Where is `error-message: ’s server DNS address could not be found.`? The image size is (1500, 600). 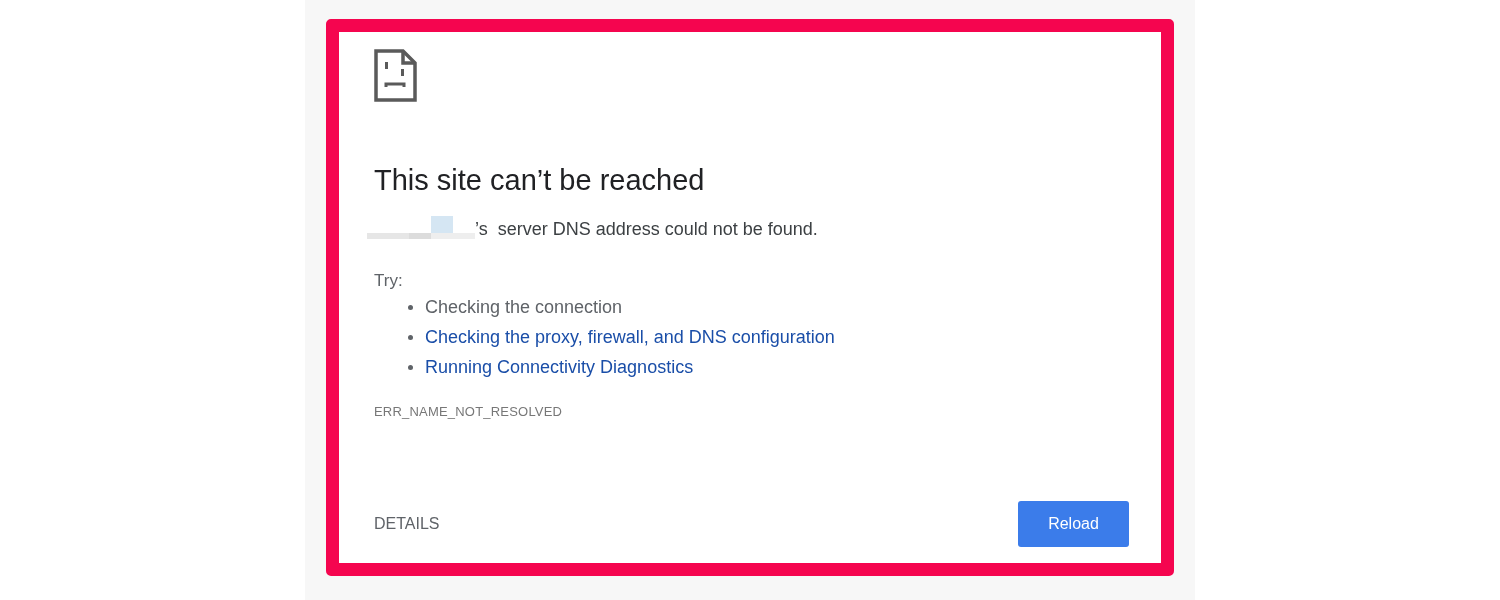
error-message: ’s server DNS address could not be found. is located at coordinates (646, 229).